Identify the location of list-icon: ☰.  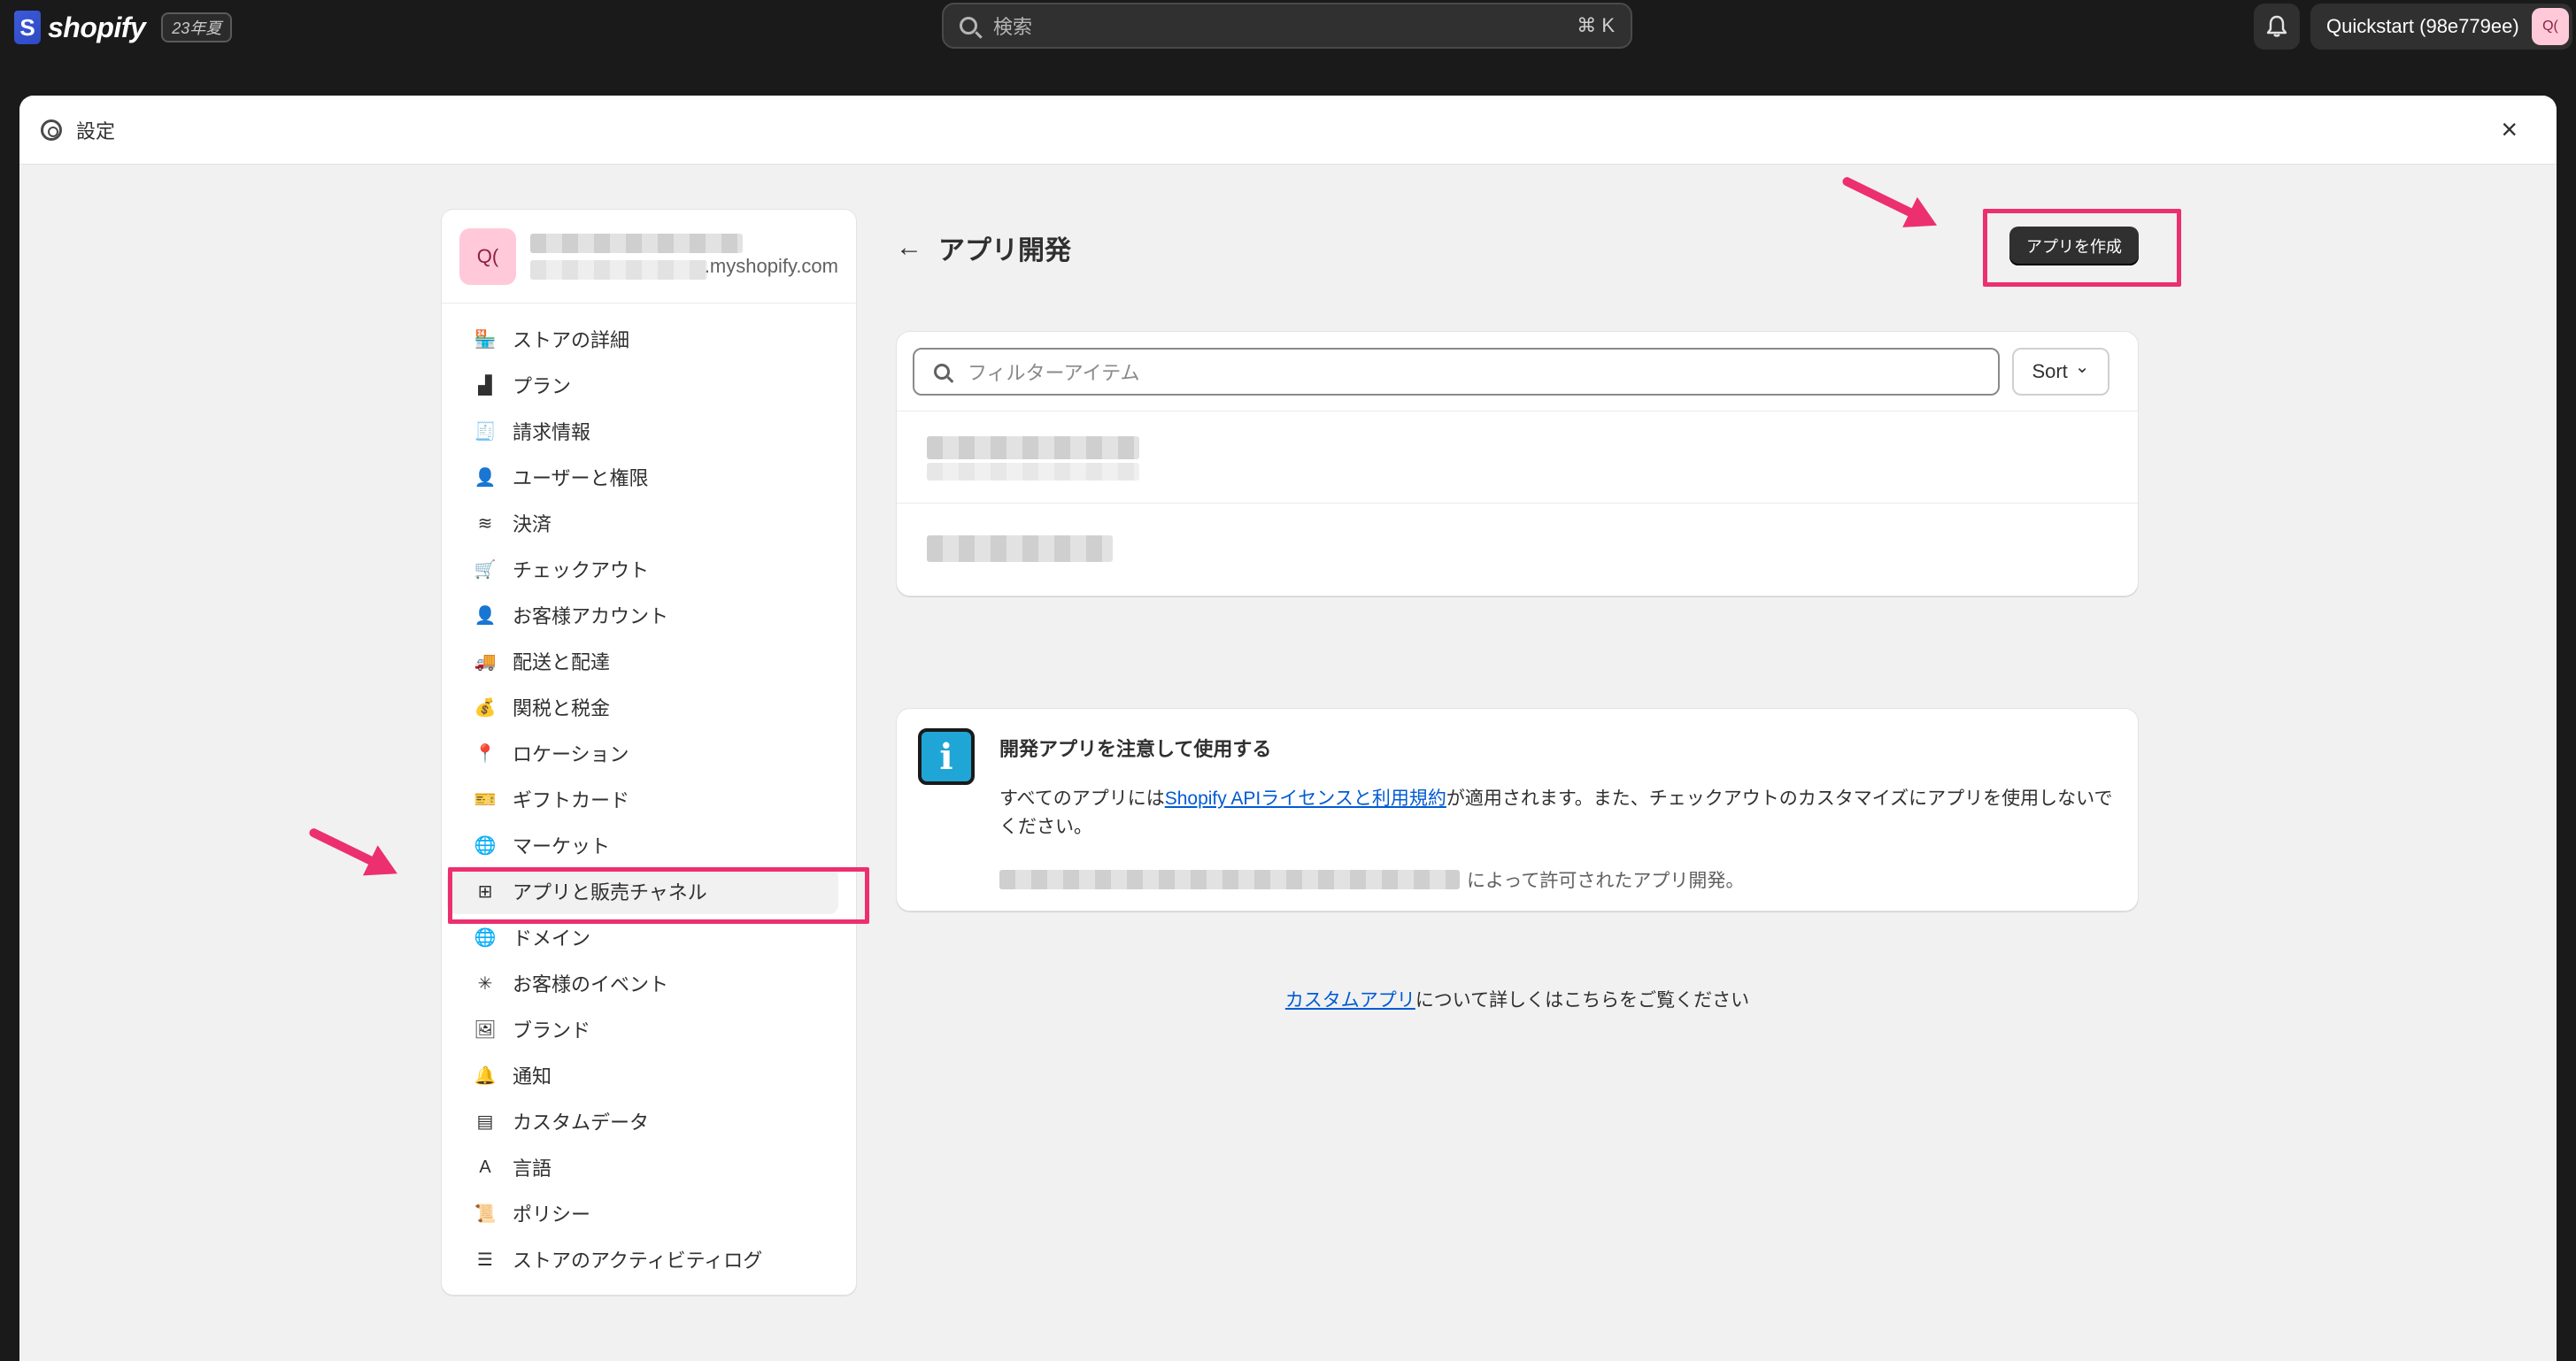
(485, 1260).